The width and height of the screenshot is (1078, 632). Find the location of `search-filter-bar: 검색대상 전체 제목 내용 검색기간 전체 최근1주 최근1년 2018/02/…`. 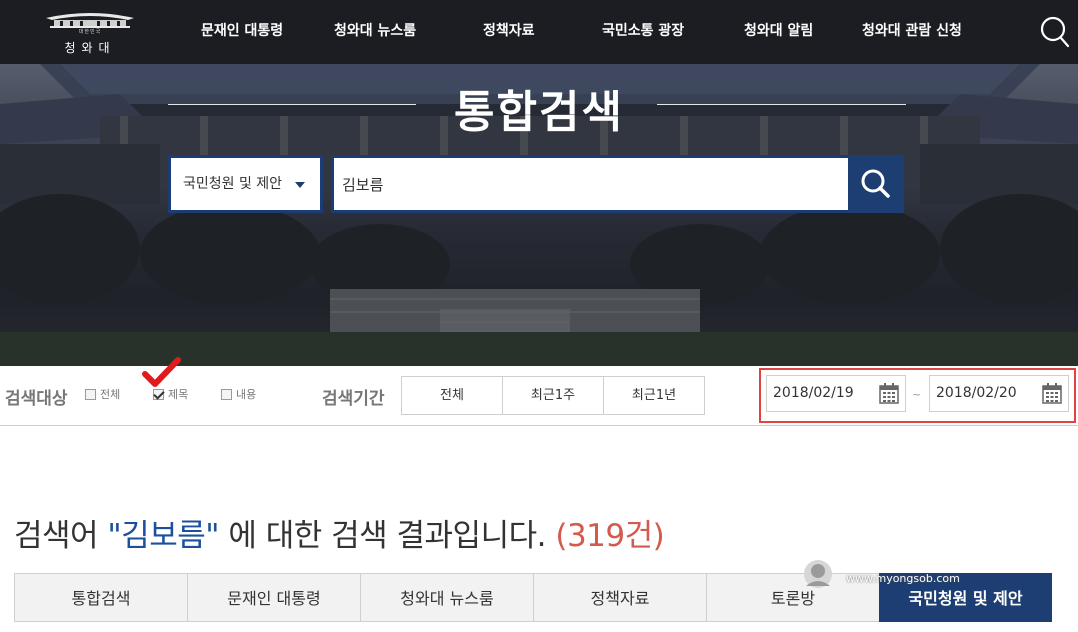

search-filter-bar: 검색대상 전체 제목 내용 검색기간 전체 최근1주 최근1년 2018/02/… is located at coordinates (539, 391).